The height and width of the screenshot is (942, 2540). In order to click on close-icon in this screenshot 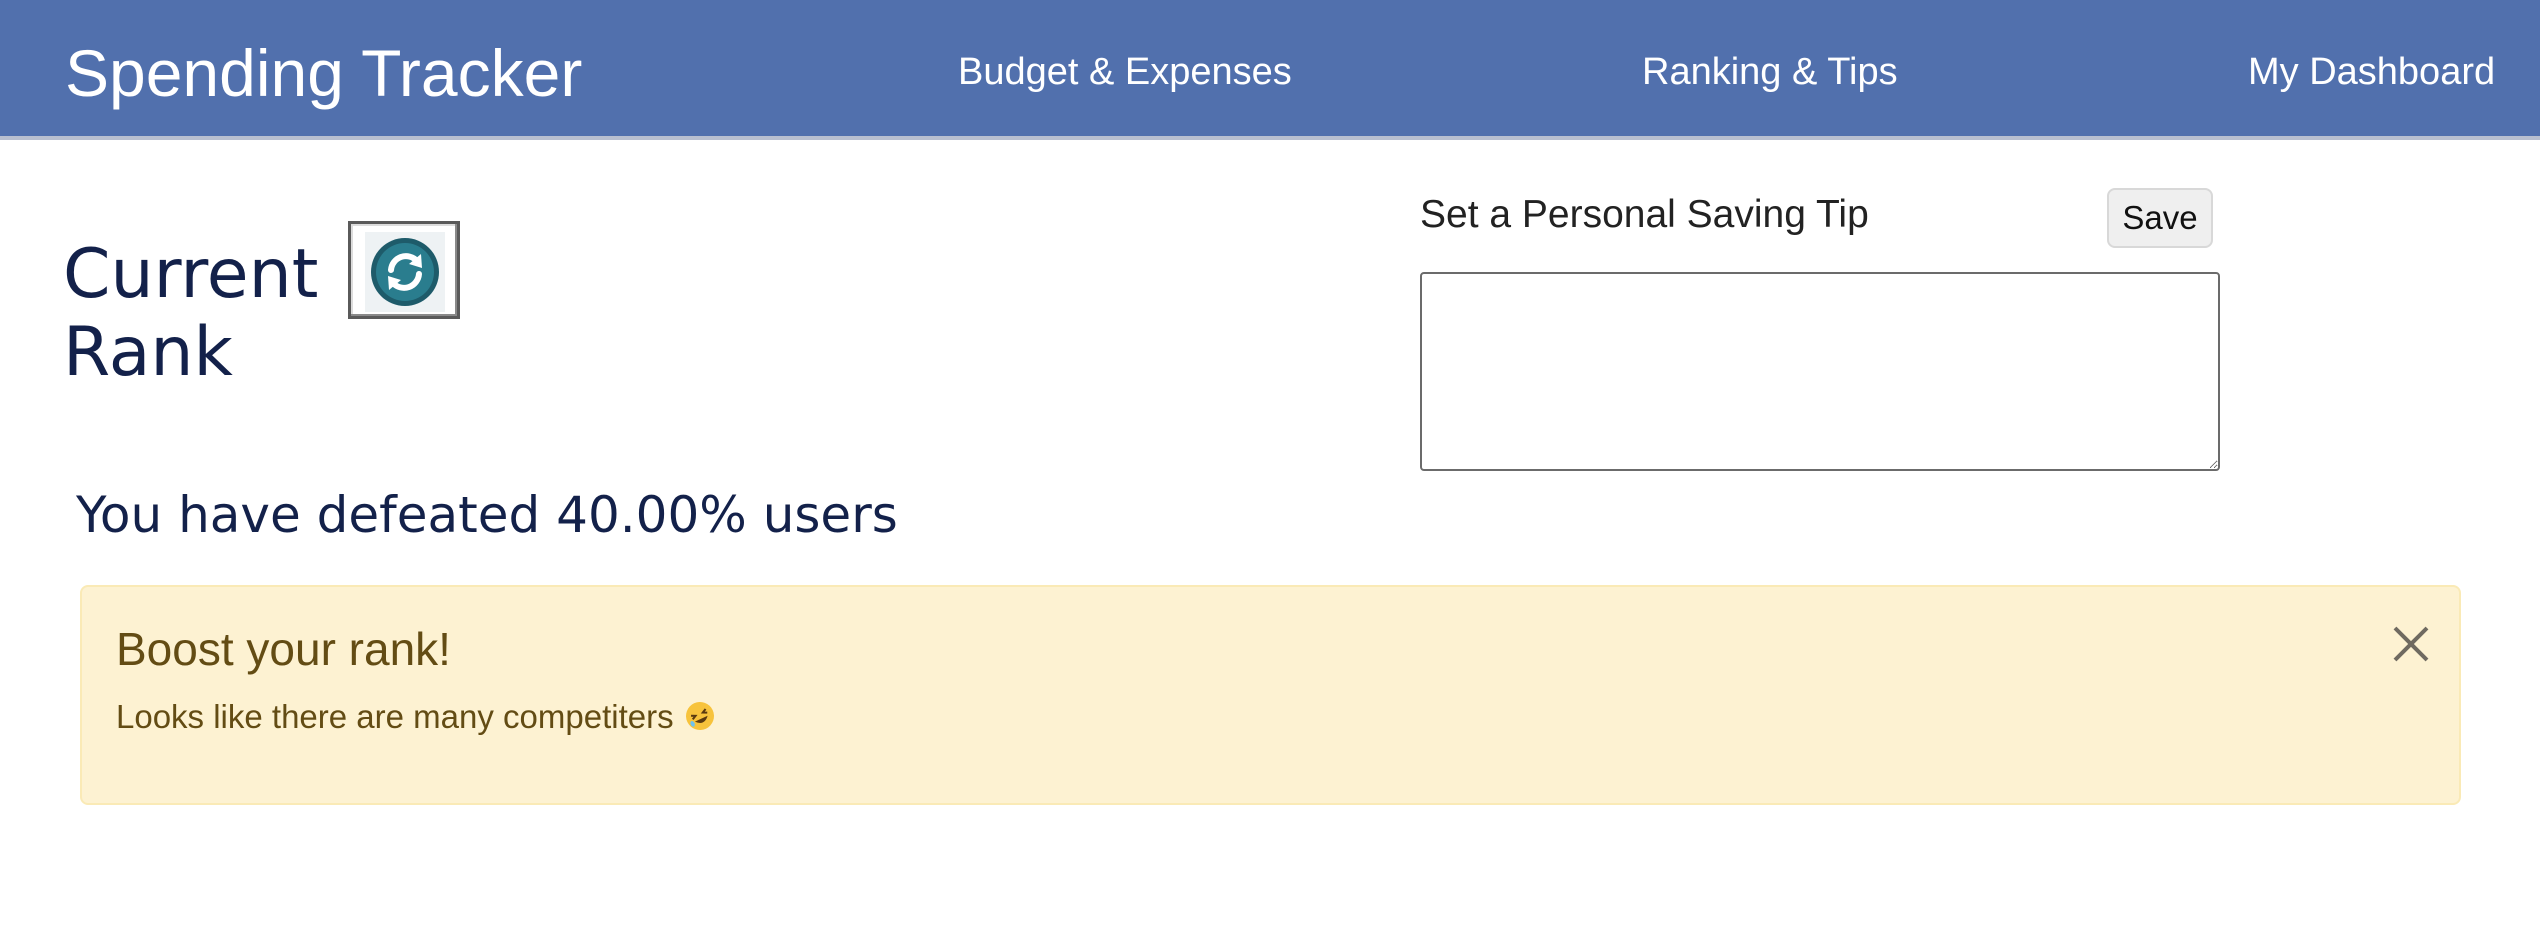, I will do `click(2411, 644)`.